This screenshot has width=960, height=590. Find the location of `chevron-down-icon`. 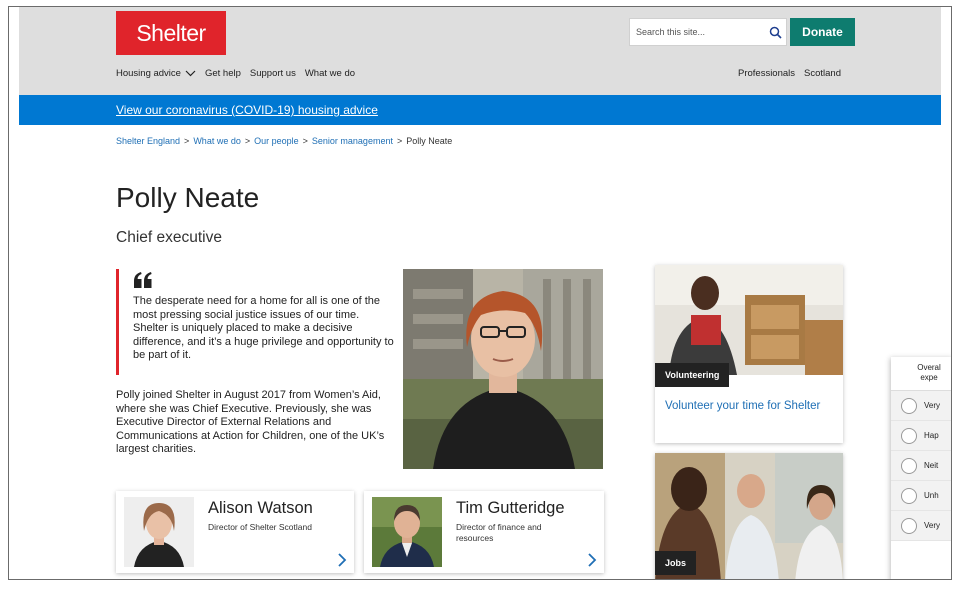

chevron-down-icon is located at coordinates (190, 73).